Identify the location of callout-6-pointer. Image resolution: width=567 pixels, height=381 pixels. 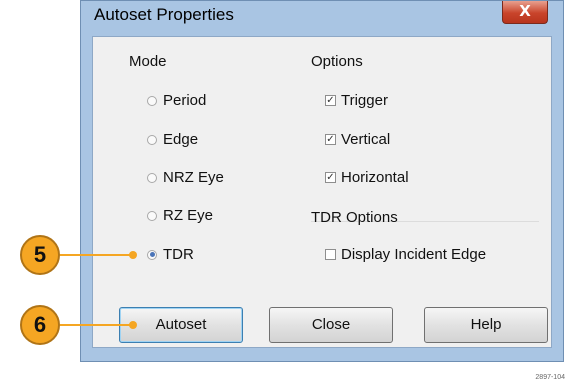
(133, 325).